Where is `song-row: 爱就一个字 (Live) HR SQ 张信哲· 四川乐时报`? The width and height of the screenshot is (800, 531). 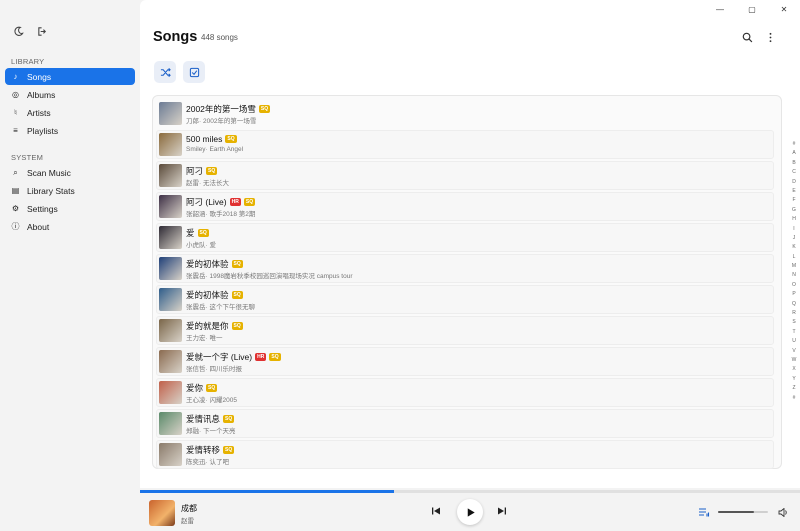 song-row: 爱就一个字 (Live) HR SQ 张信哲· 四川乐时报 is located at coordinates (465, 361).